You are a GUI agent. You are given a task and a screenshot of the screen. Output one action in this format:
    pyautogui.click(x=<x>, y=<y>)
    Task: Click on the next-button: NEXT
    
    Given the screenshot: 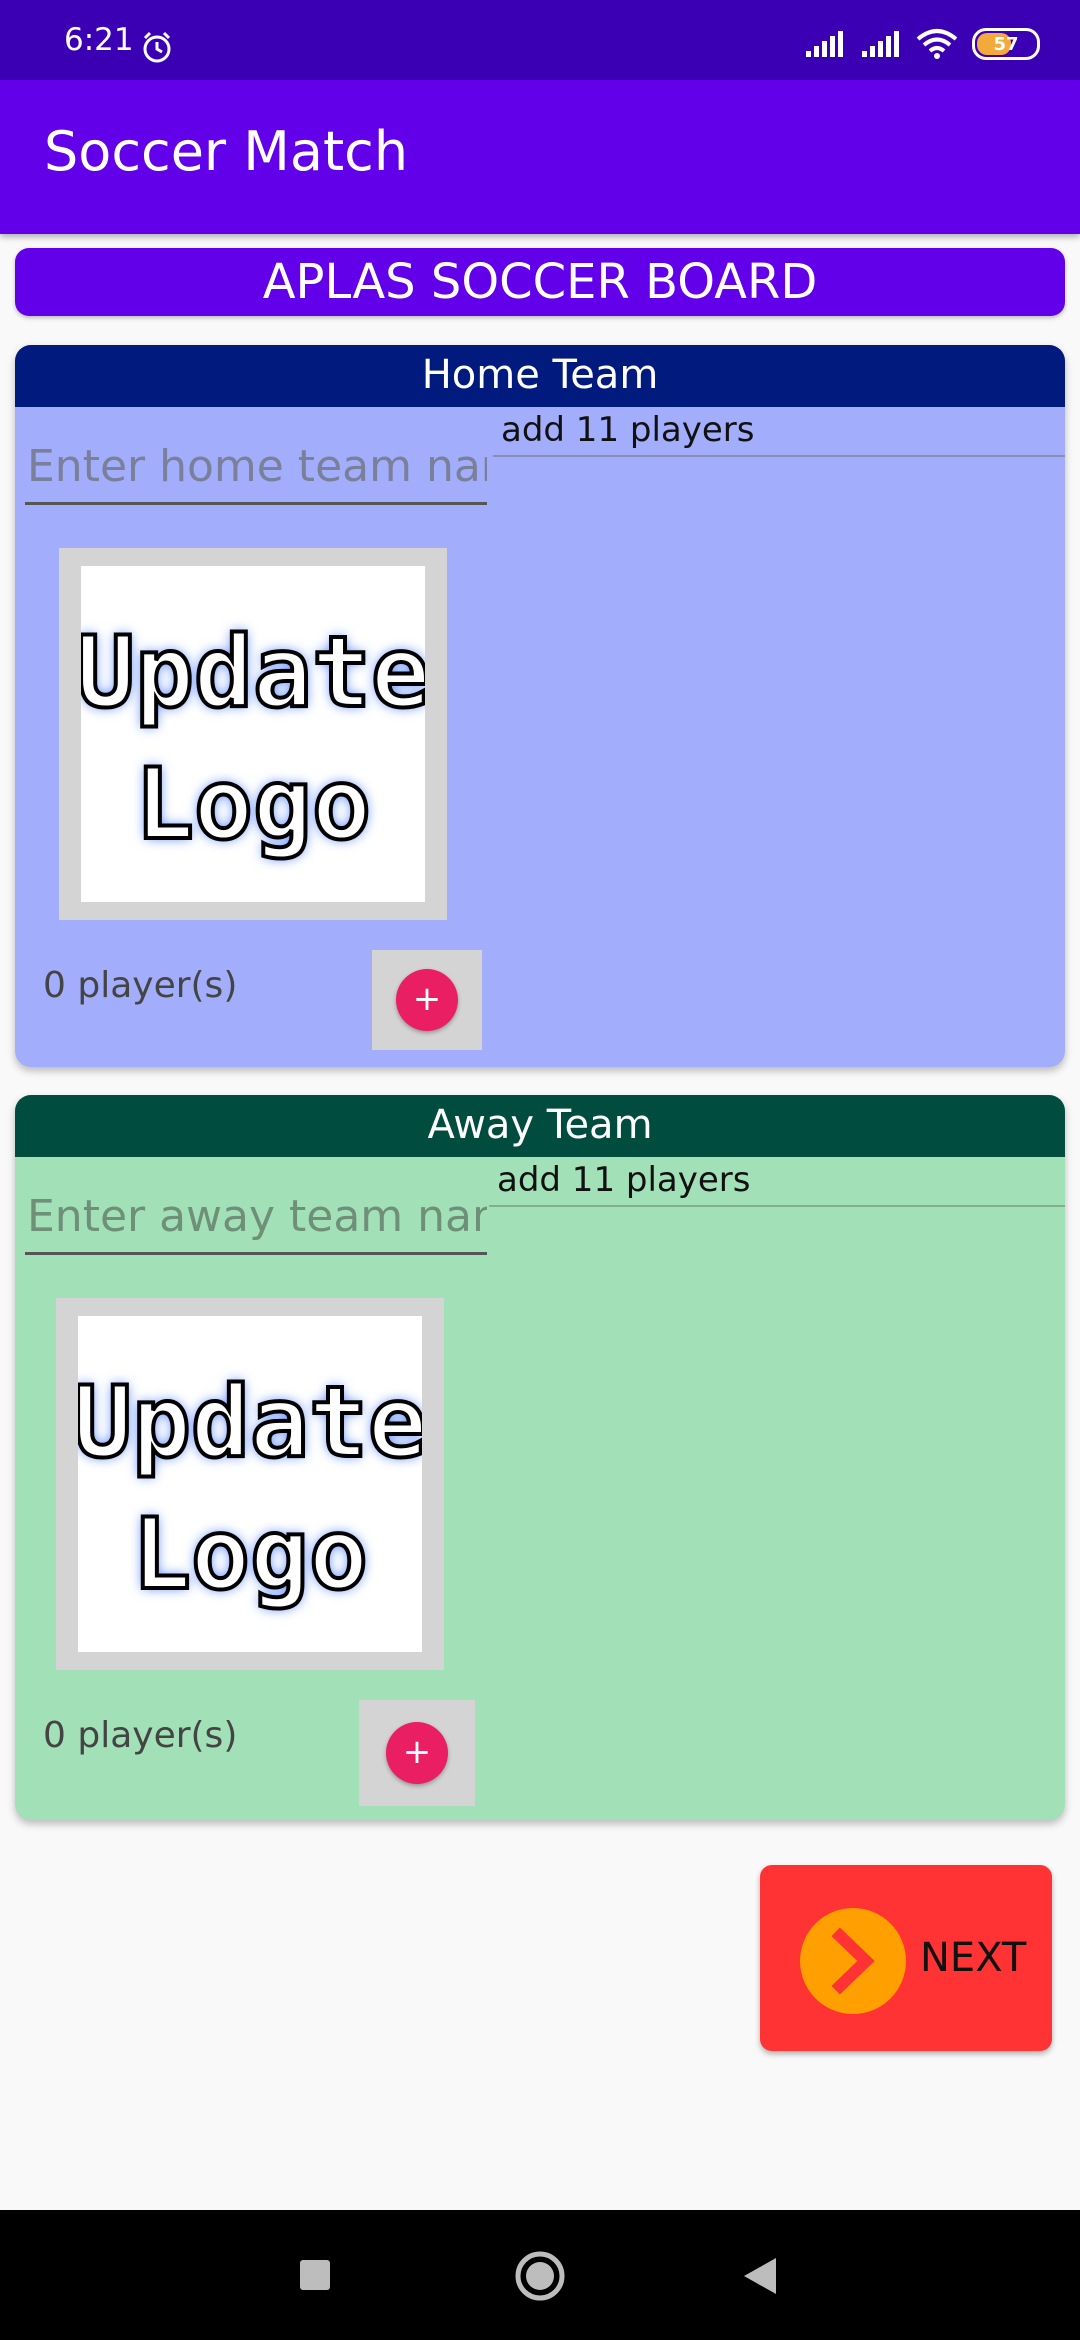 What is the action you would take?
    pyautogui.click(x=906, y=1958)
    